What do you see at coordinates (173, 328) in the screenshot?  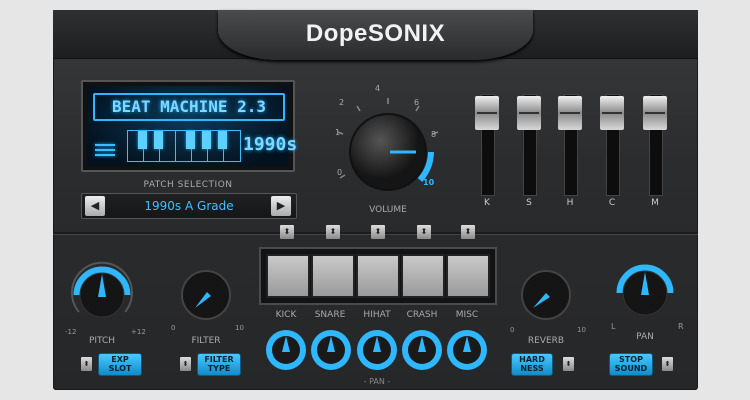 I see `filter-min: 0` at bounding box center [173, 328].